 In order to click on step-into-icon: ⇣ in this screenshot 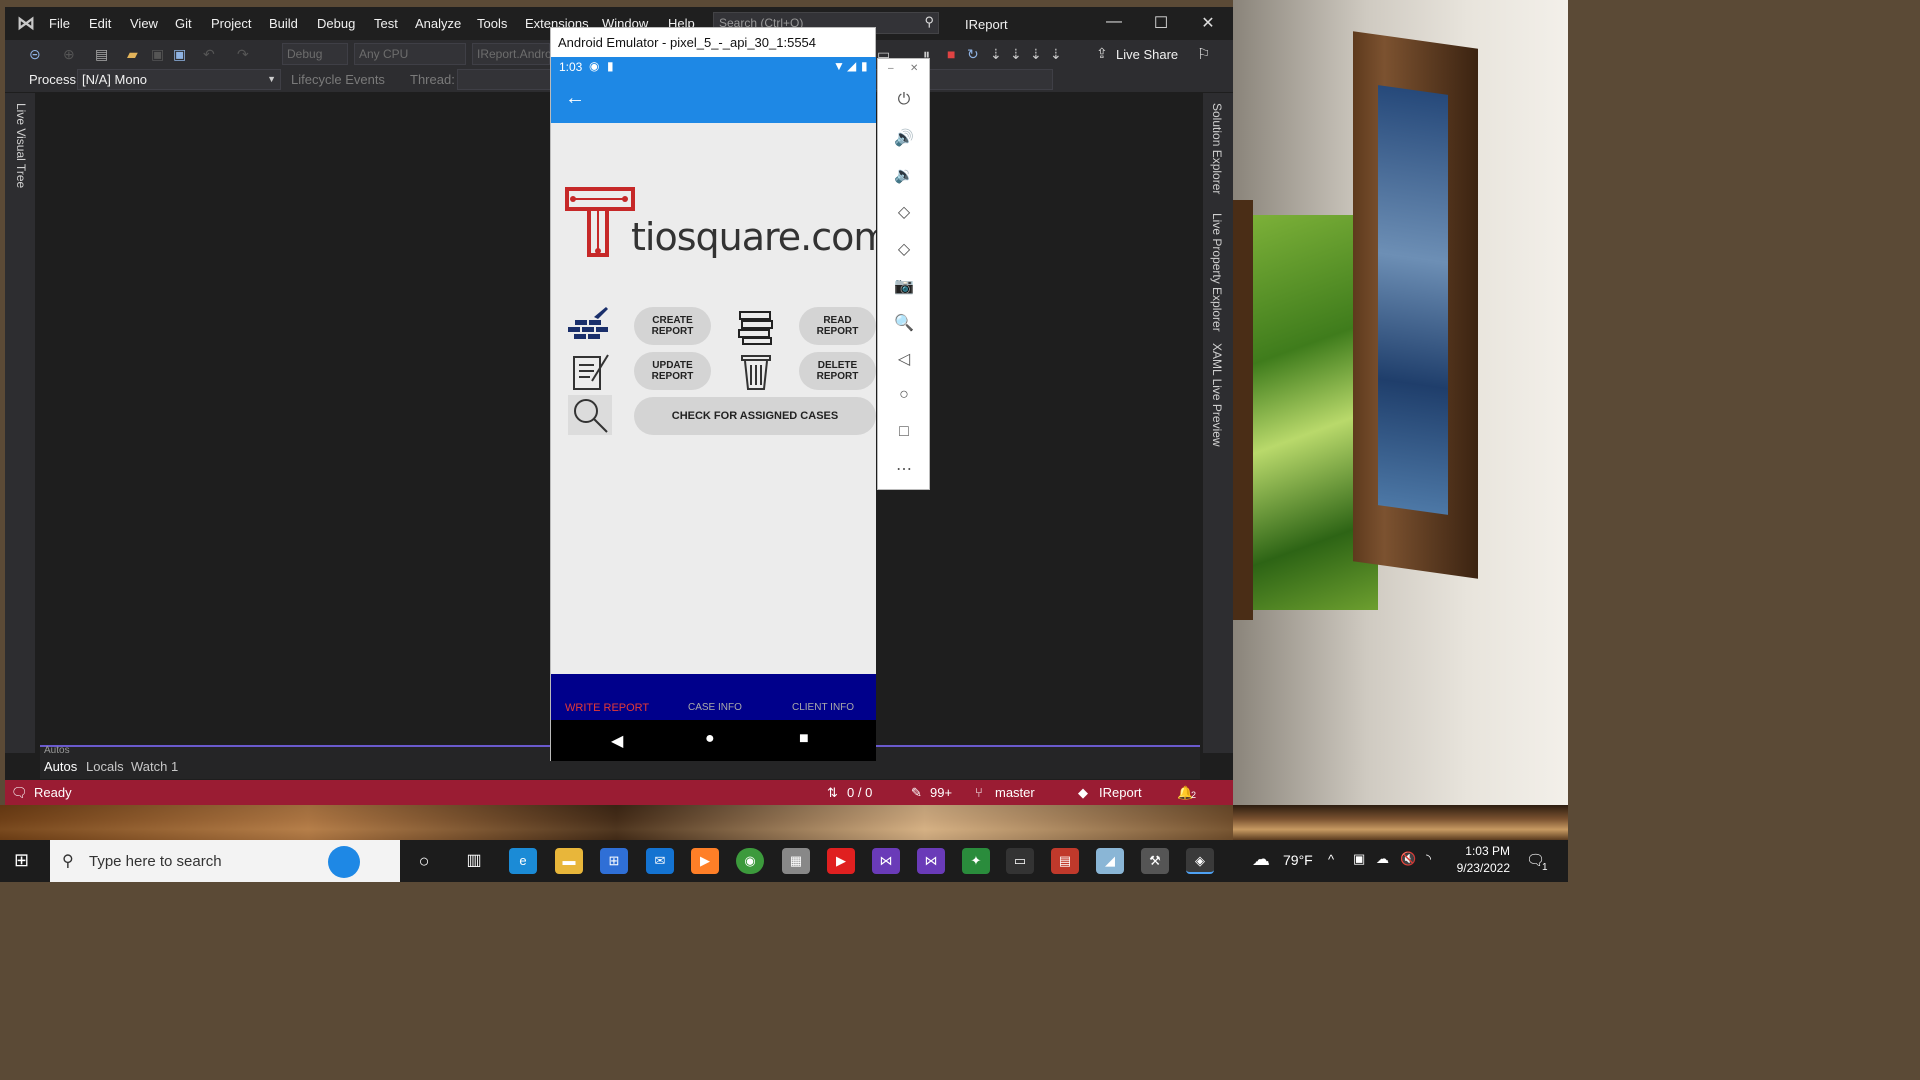, I will do `click(996, 54)`.